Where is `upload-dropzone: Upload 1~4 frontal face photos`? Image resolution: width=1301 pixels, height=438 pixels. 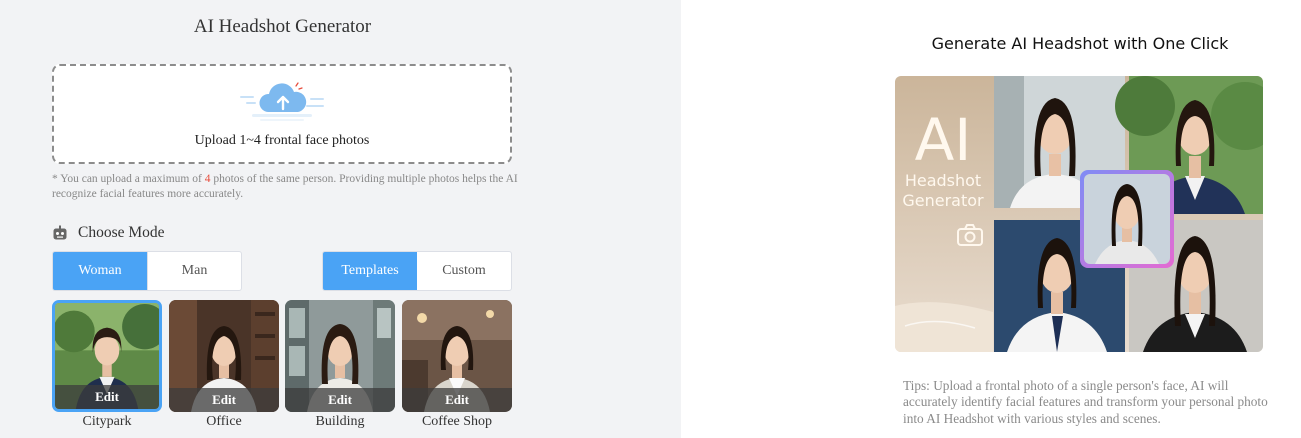
upload-dropzone: Upload 1~4 frontal face photos is located at coordinates (282, 114).